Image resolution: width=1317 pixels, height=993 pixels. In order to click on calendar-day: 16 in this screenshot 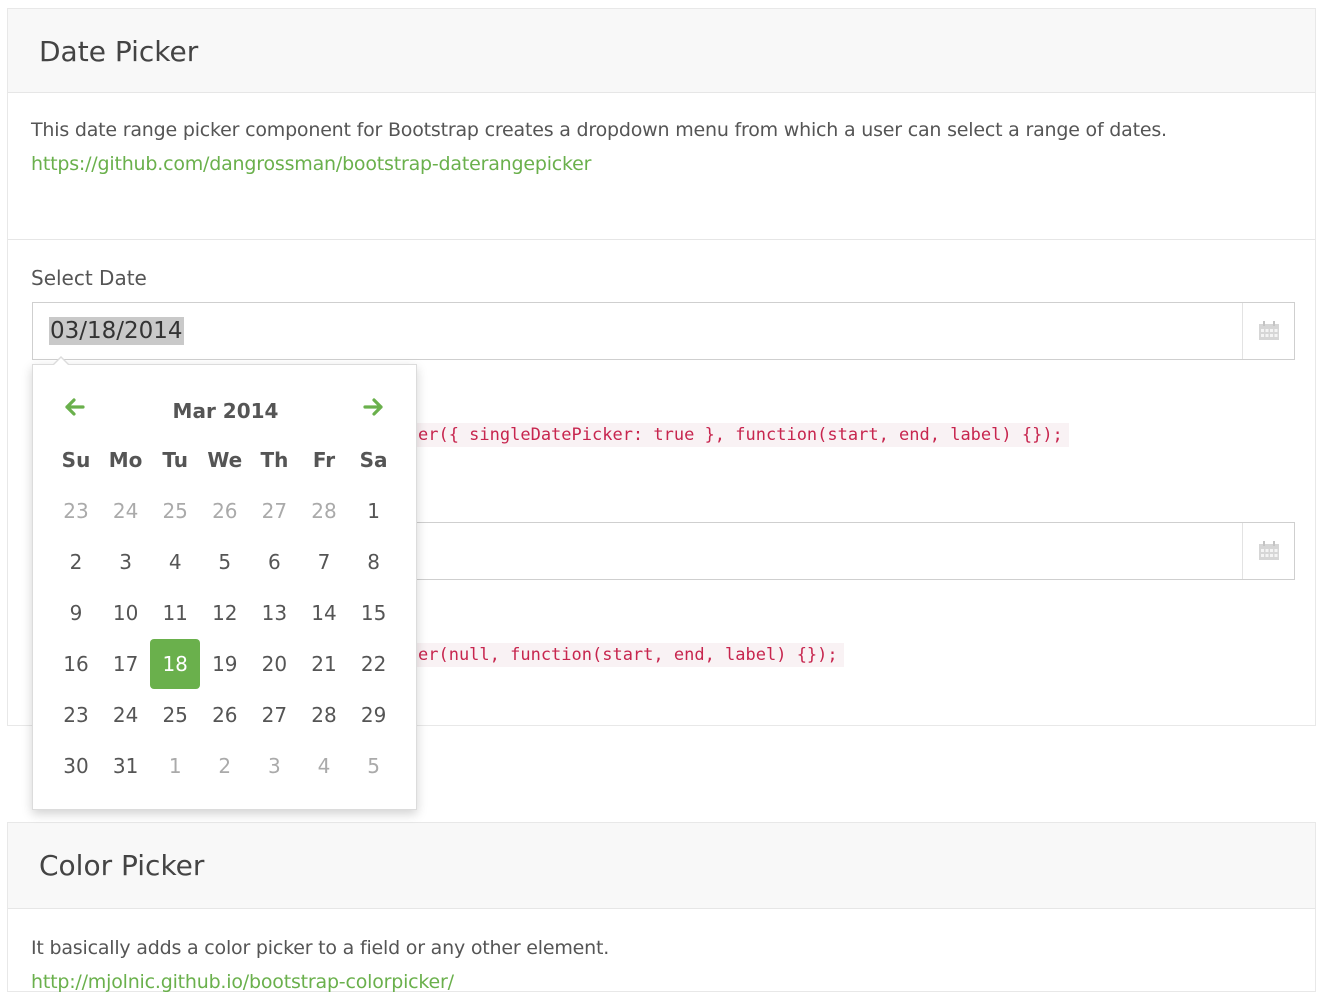, I will do `click(76, 664)`.